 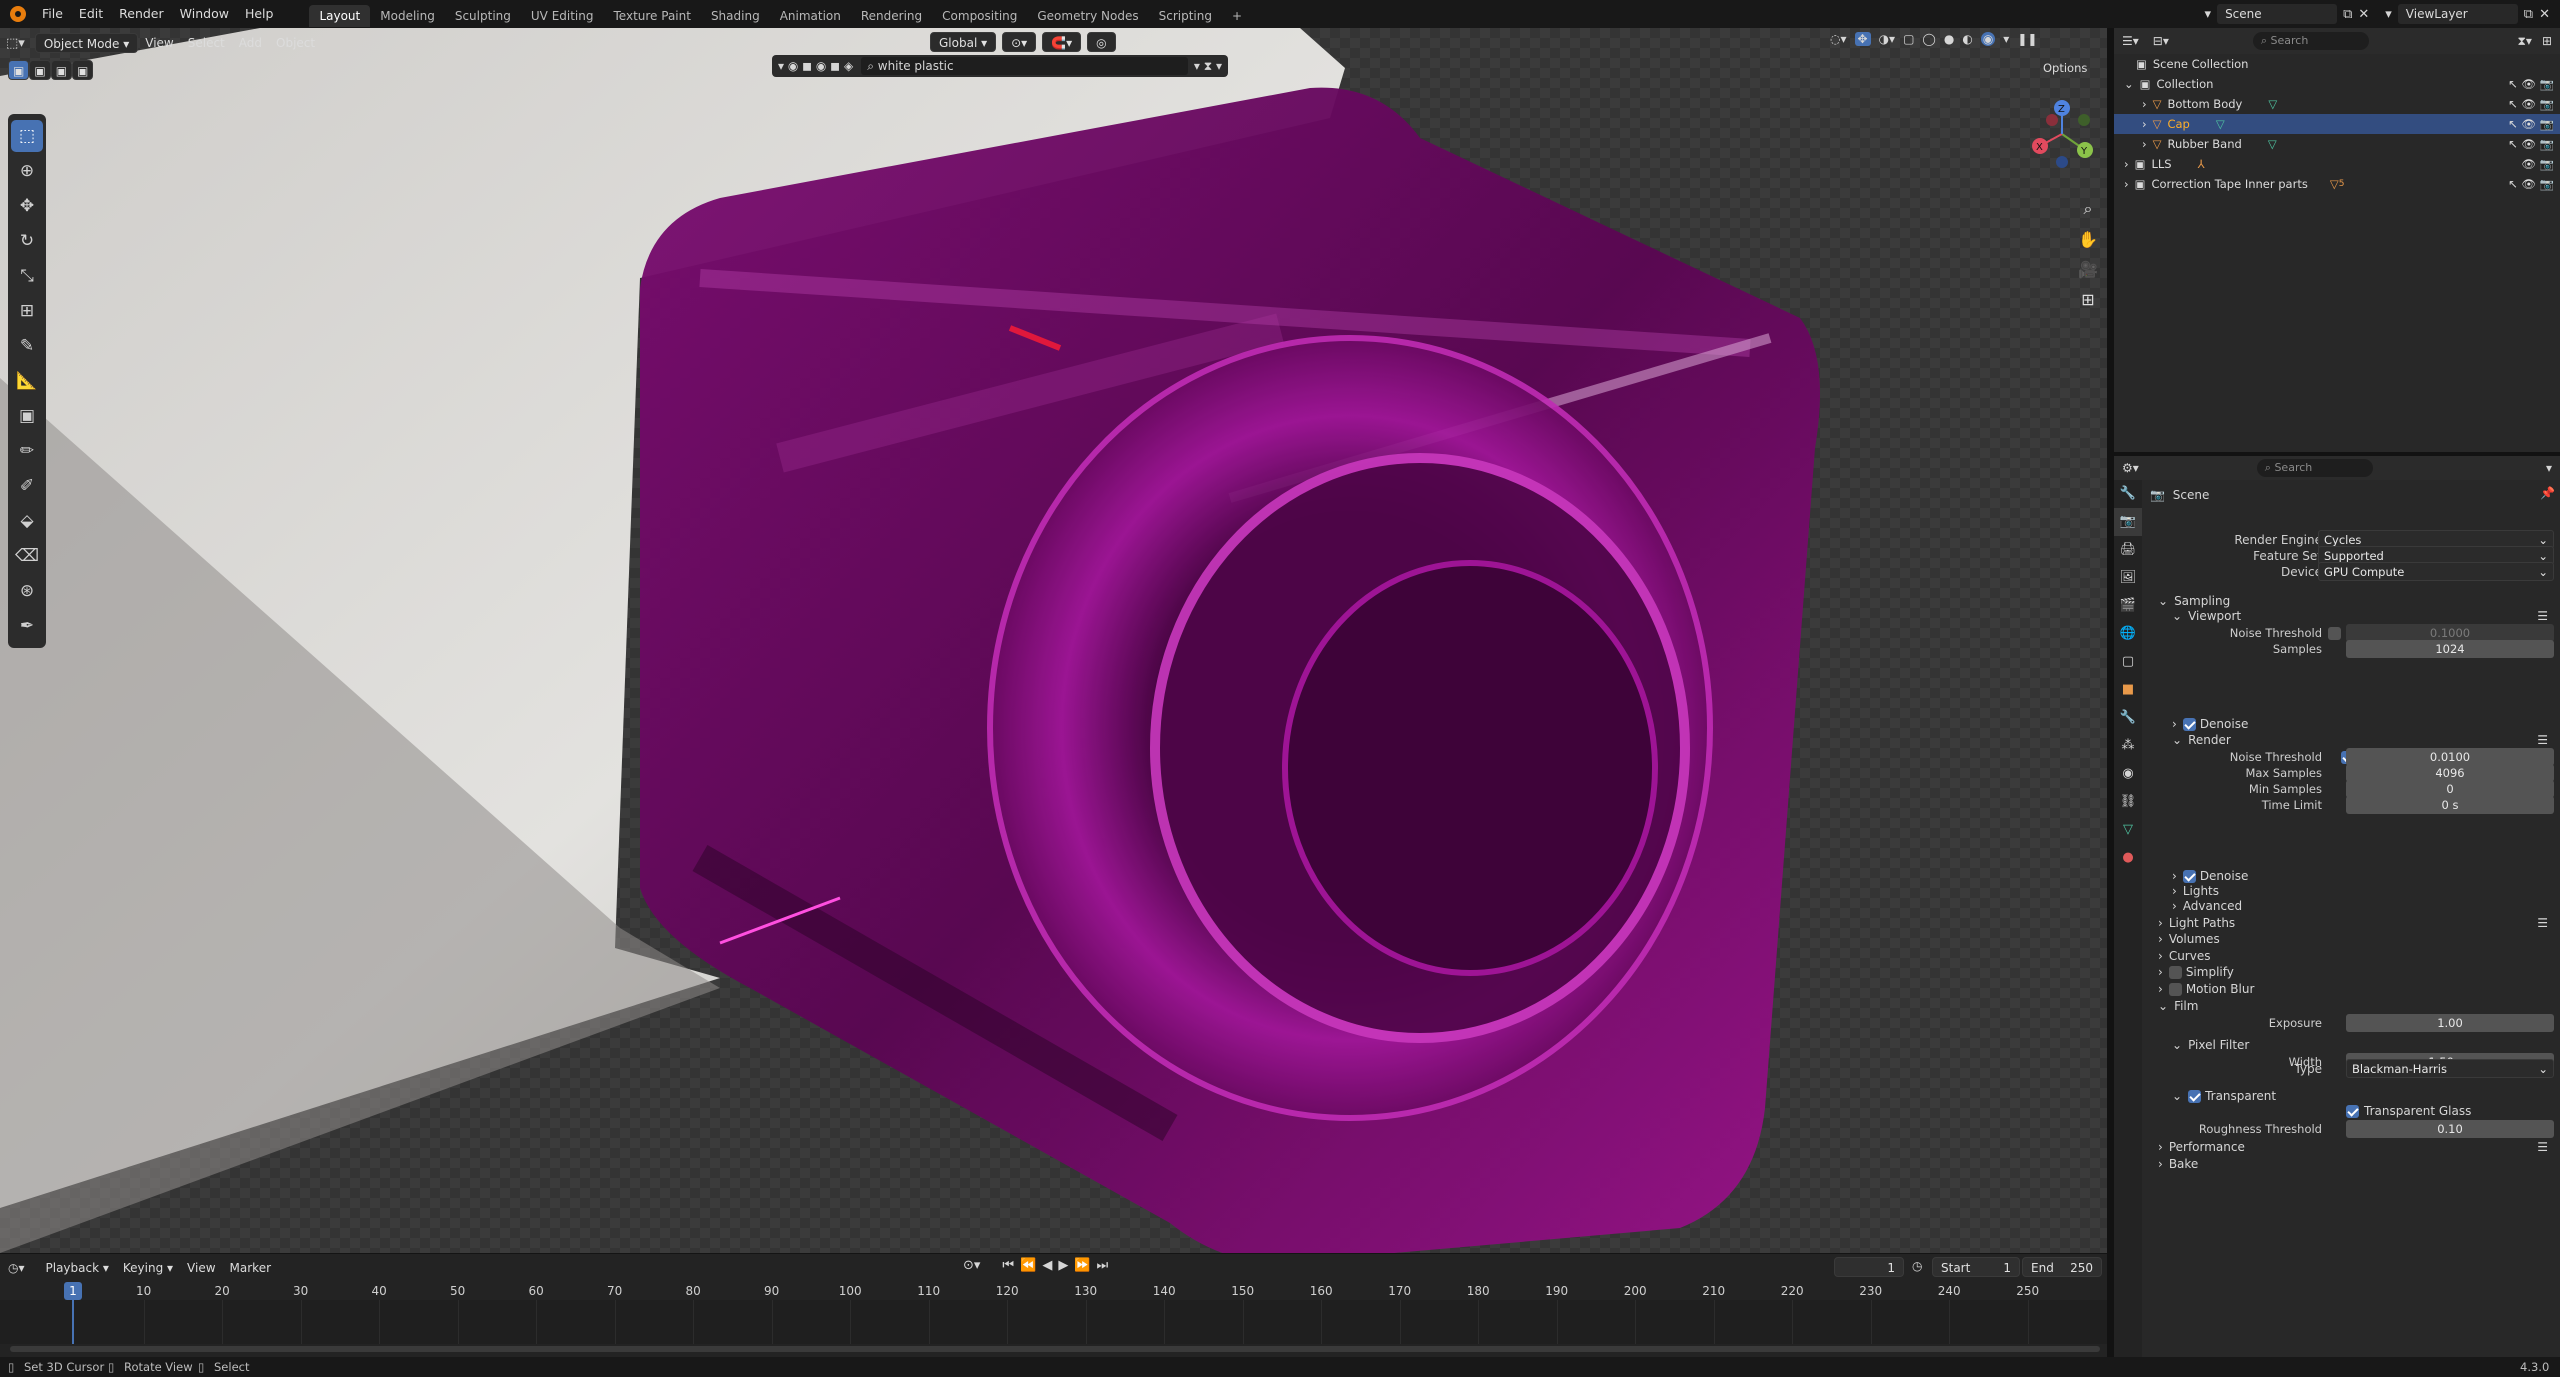 I want to click on menu-add: Add, so click(x=250, y=43).